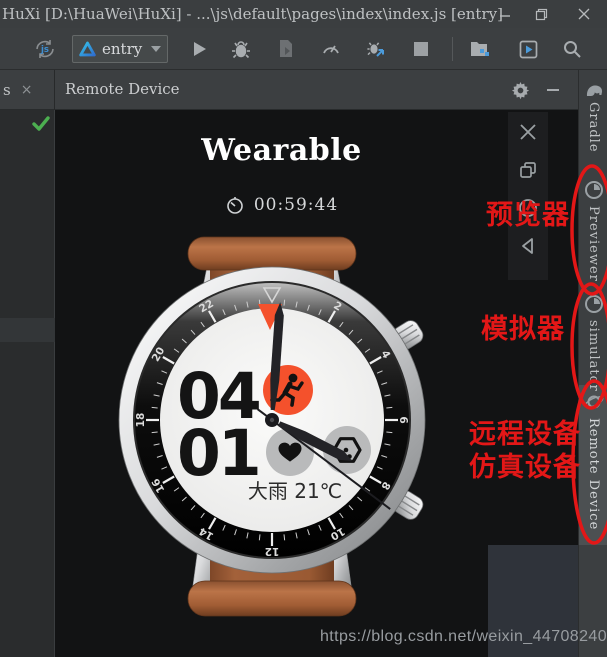  Describe the element at coordinates (87, 49) in the screenshot. I see `harmony-module-icon` at that location.